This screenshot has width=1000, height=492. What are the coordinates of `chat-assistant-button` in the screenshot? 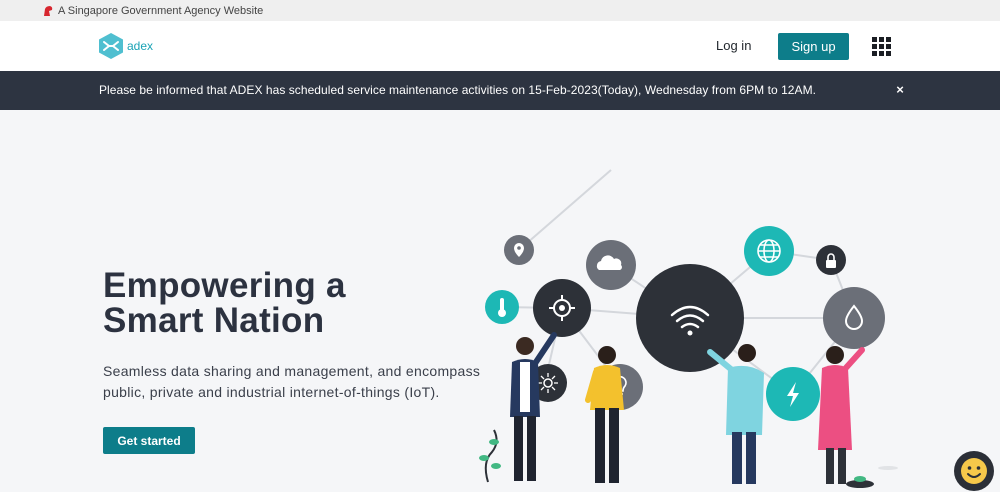 It's located at (974, 471).